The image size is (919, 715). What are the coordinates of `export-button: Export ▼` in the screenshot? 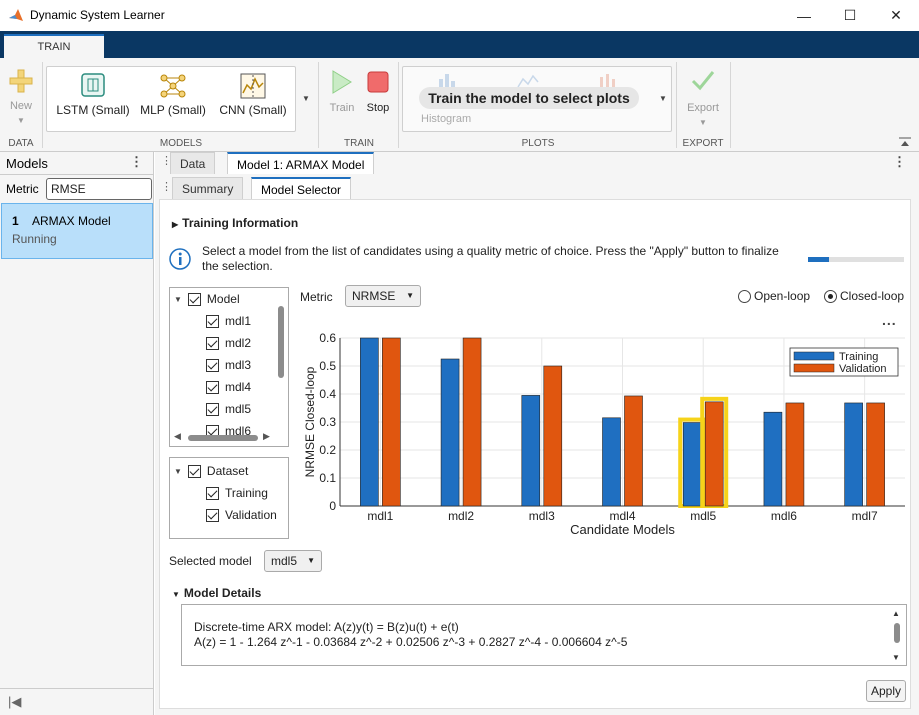 It's located at (703, 99).